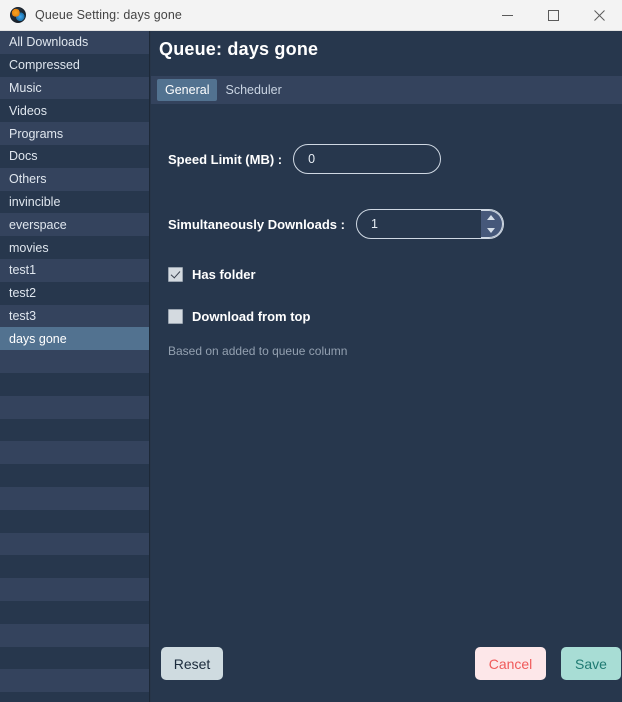 This screenshot has width=622, height=702. What do you see at coordinates (224, 274) in the screenshot?
I see `has-folder-label: Has folder` at bounding box center [224, 274].